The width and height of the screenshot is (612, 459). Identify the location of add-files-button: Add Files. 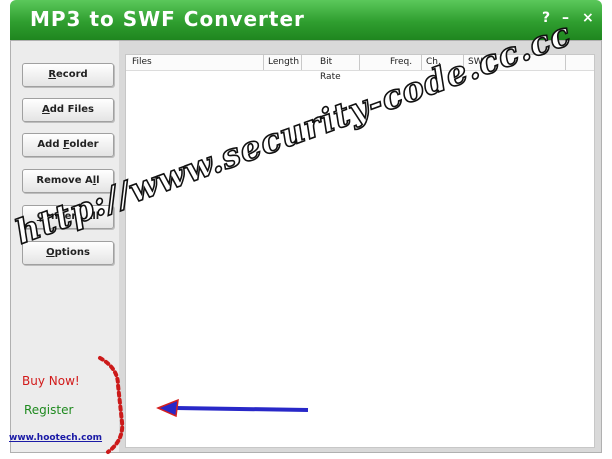
(68, 110).